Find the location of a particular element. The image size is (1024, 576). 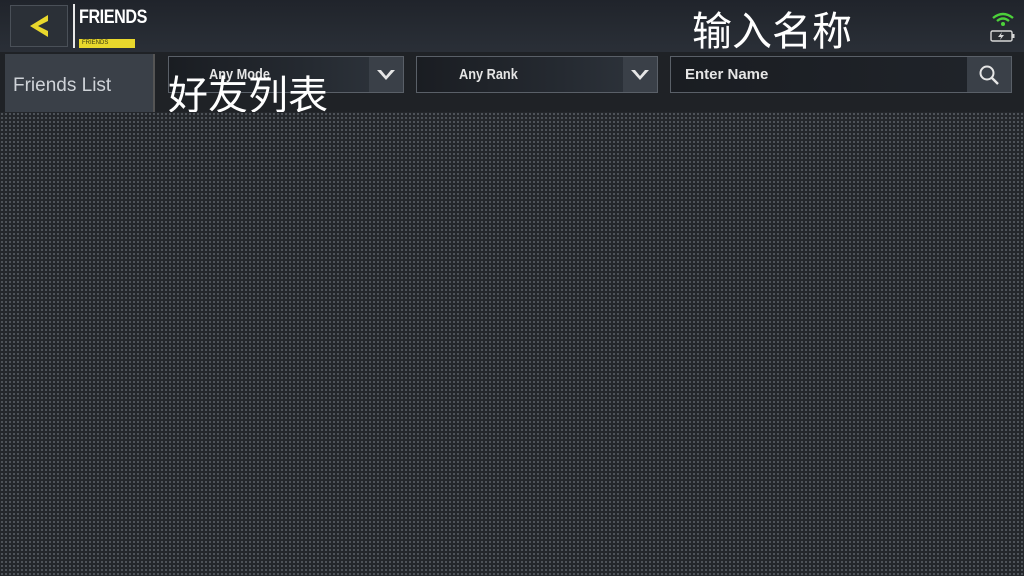

search-button is located at coordinates (989, 74).